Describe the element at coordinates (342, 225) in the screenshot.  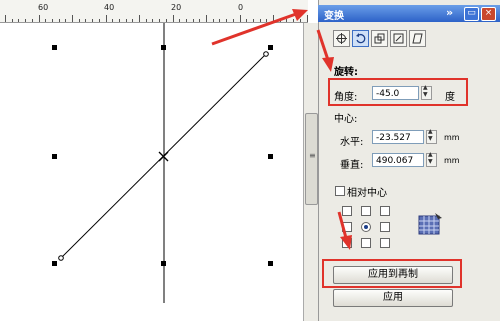
I see `arrow-to-button` at that location.